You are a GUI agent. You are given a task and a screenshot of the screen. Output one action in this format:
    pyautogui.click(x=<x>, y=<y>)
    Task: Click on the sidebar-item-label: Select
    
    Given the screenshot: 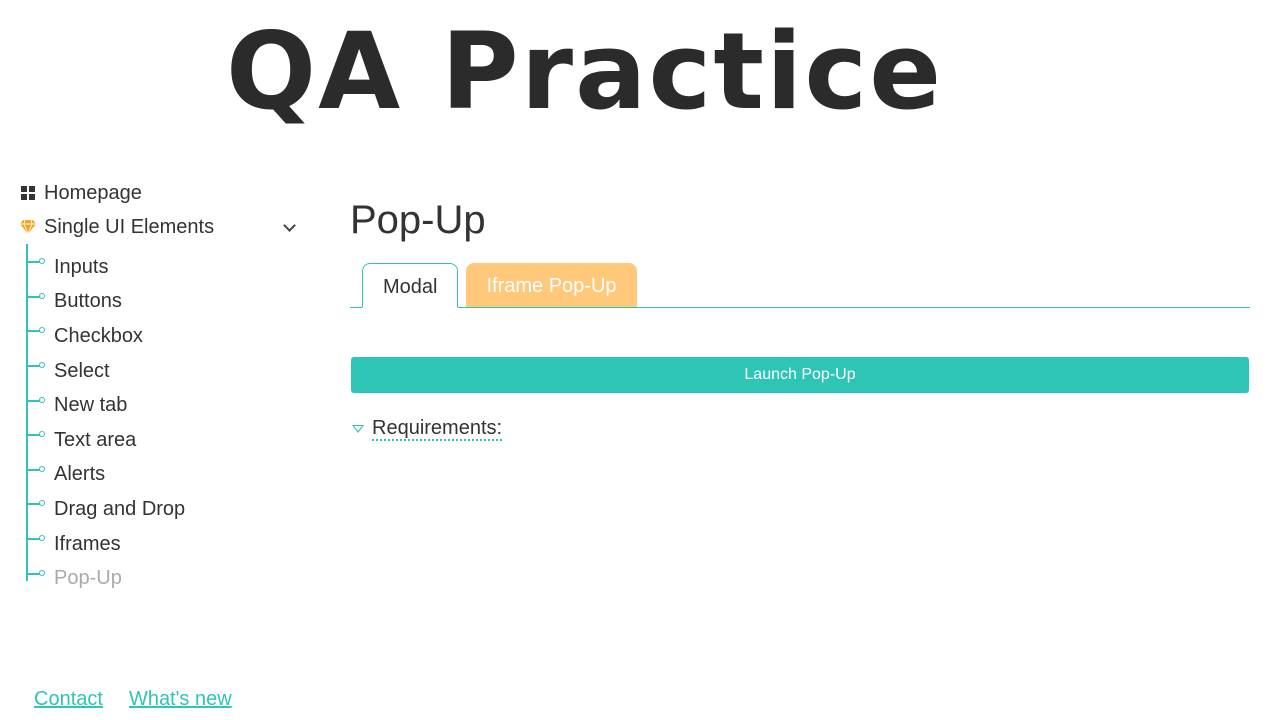 What is the action you would take?
    pyautogui.click(x=82, y=370)
    